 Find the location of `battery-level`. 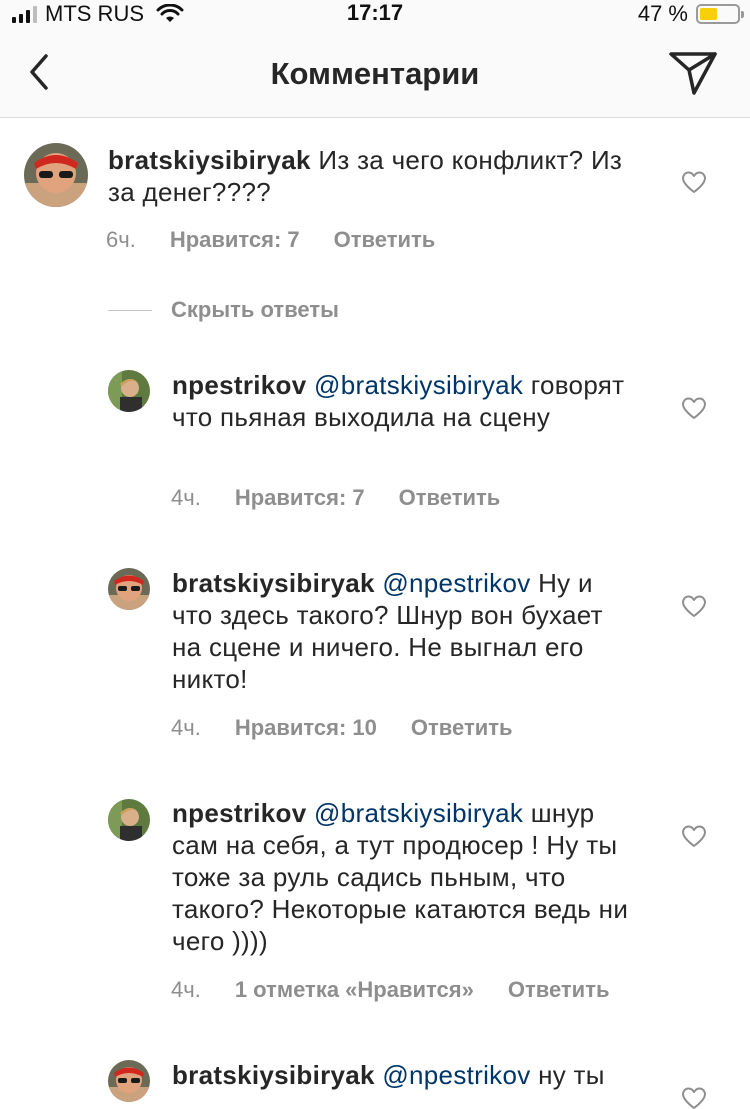

battery-level is located at coordinates (708, 14).